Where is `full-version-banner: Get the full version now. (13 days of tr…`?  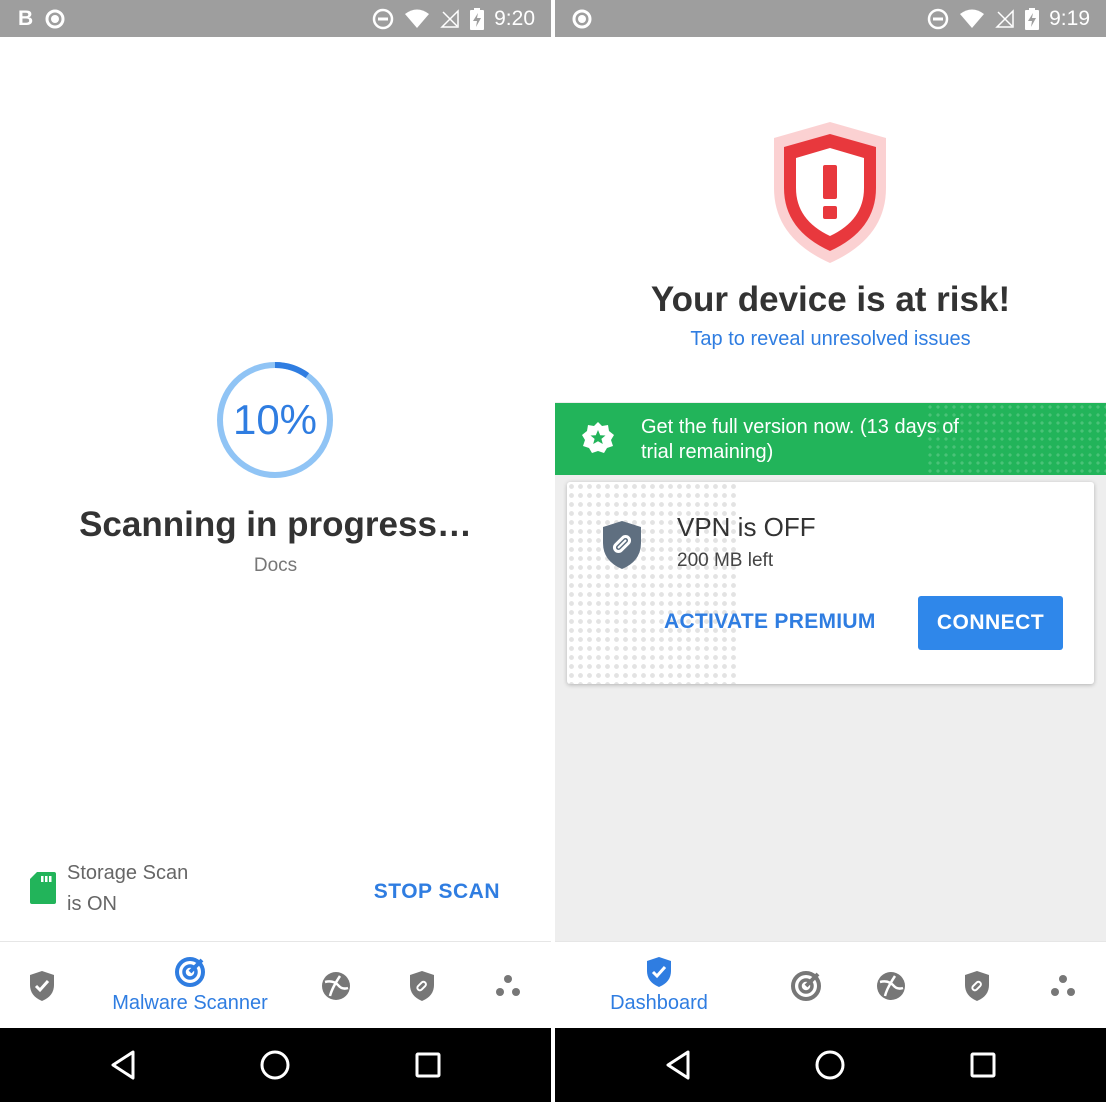
full-version-banner: Get the full version now. (13 days of tr… is located at coordinates (830, 439).